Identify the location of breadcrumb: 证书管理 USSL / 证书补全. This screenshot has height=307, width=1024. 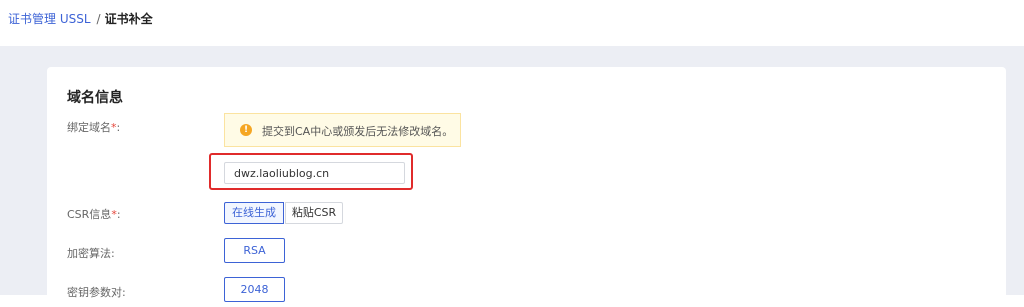
(80, 19).